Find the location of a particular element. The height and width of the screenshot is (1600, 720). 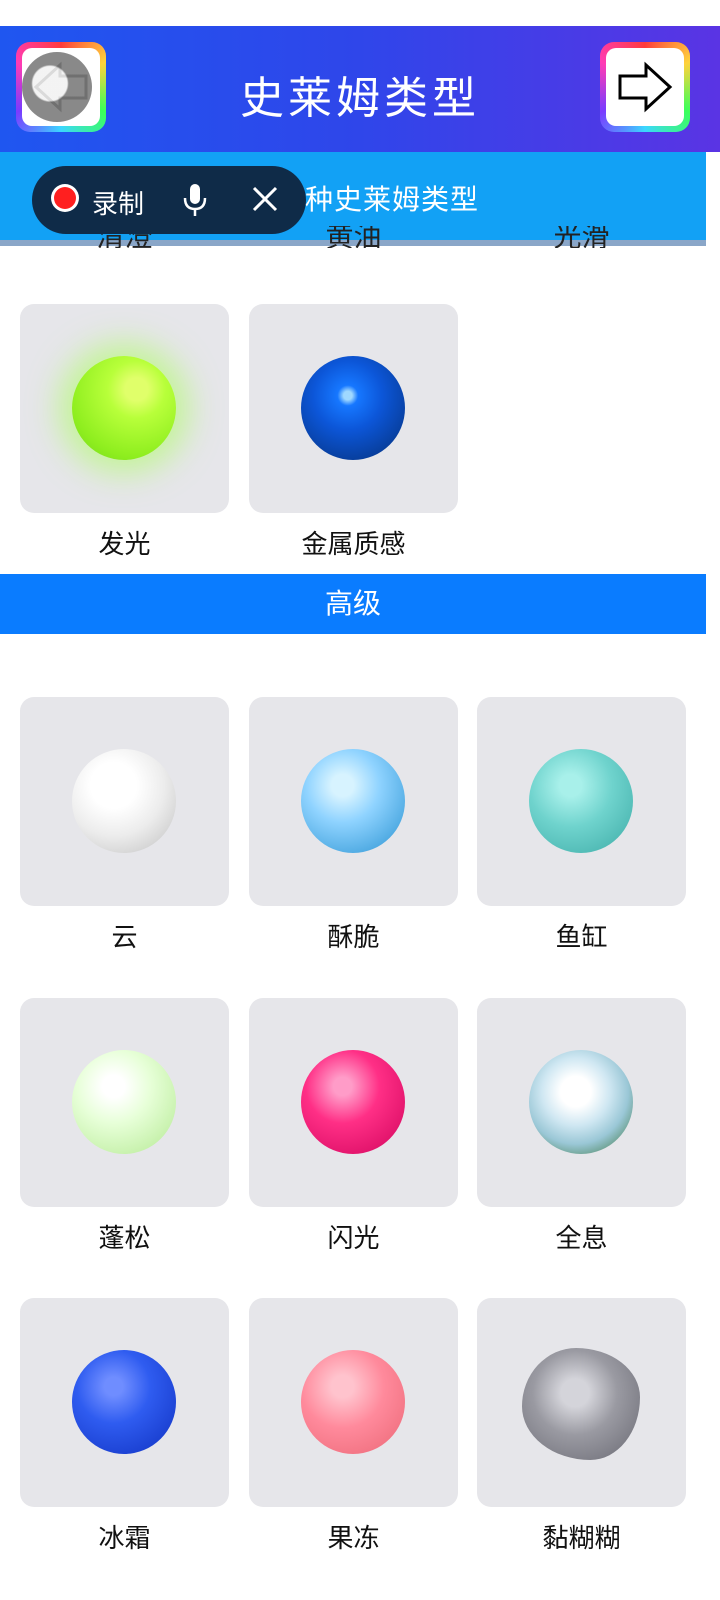

tile-label: 闪光 is located at coordinates (353, 1239).